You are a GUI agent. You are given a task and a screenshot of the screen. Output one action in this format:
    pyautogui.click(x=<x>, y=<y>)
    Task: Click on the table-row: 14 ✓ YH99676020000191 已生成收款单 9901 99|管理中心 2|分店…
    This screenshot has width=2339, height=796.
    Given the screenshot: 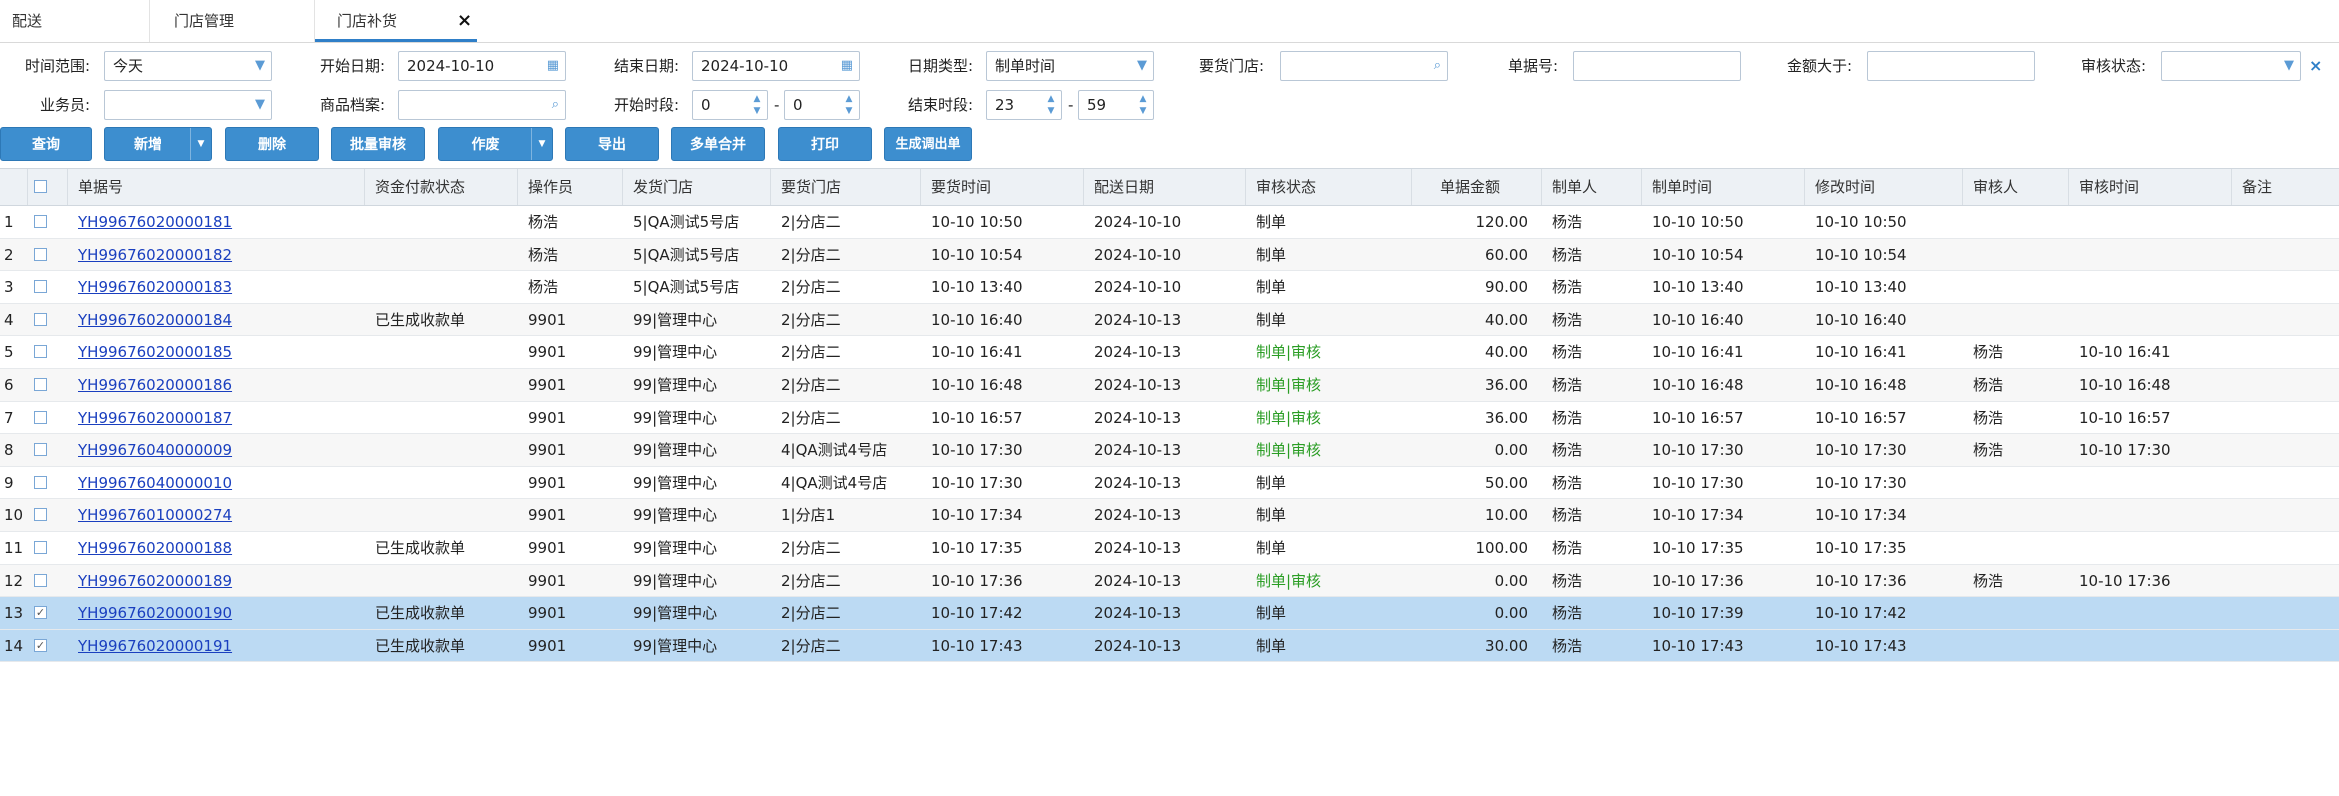 What is the action you would take?
    pyautogui.click(x=1169, y=646)
    